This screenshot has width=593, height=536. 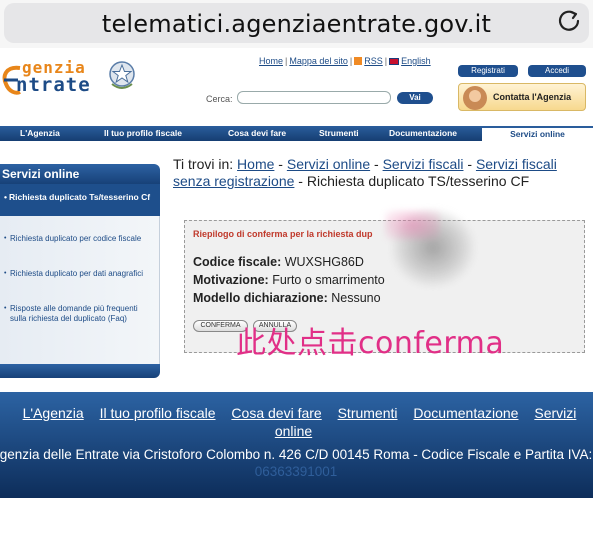 What do you see at coordinates (53, 413) in the screenshot?
I see `footer-link-agenzia: L'Agenzia` at bounding box center [53, 413].